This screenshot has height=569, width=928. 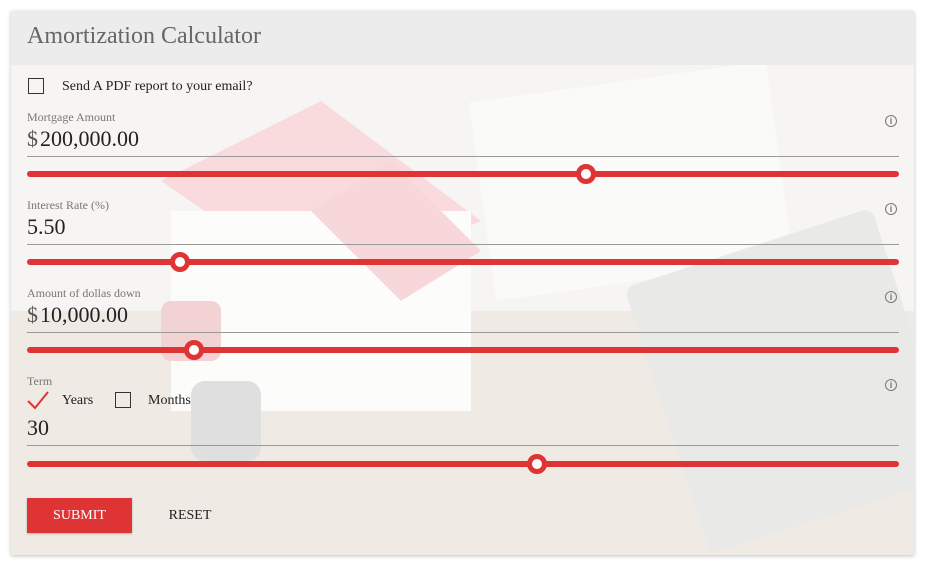 What do you see at coordinates (123, 400) in the screenshot?
I see `term-months-checkbox` at bounding box center [123, 400].